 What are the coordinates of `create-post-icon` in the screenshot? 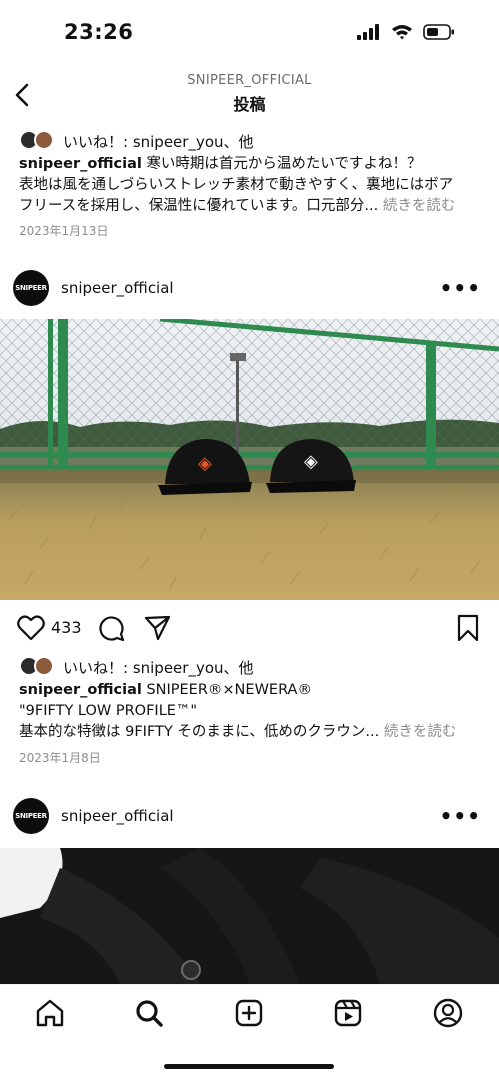 It's located at (249, 1013).